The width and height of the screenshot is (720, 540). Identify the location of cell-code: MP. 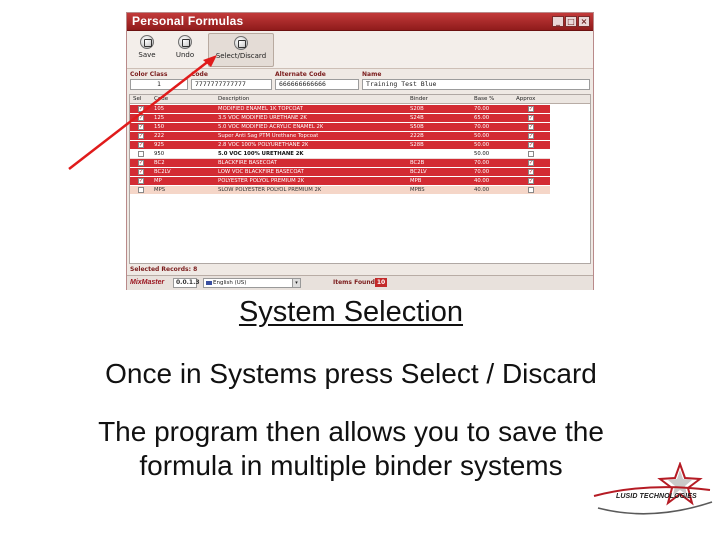
(158, 181).